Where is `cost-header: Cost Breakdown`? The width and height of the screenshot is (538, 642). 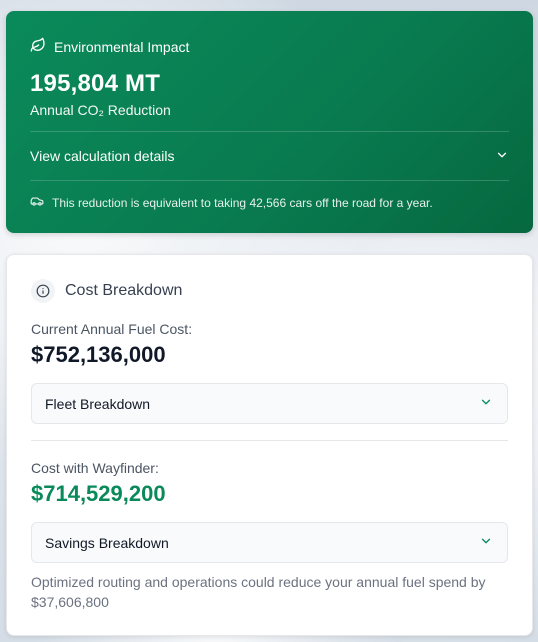
cost-header: Cost Breakdown is located at coordinates (106, 291).